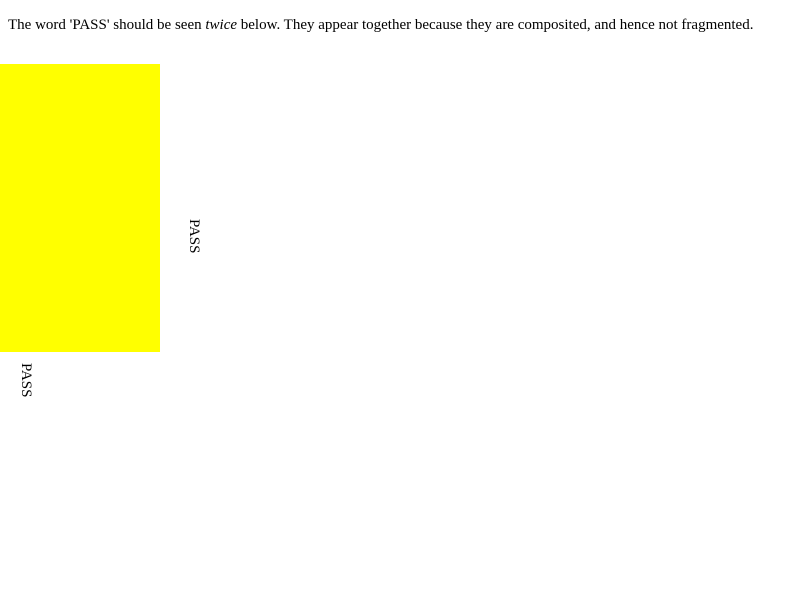  What do you see at coordinates (194, 236) in the screenshot?
I see `pass-marker-first: PASS` at bounding box center [194, 236].